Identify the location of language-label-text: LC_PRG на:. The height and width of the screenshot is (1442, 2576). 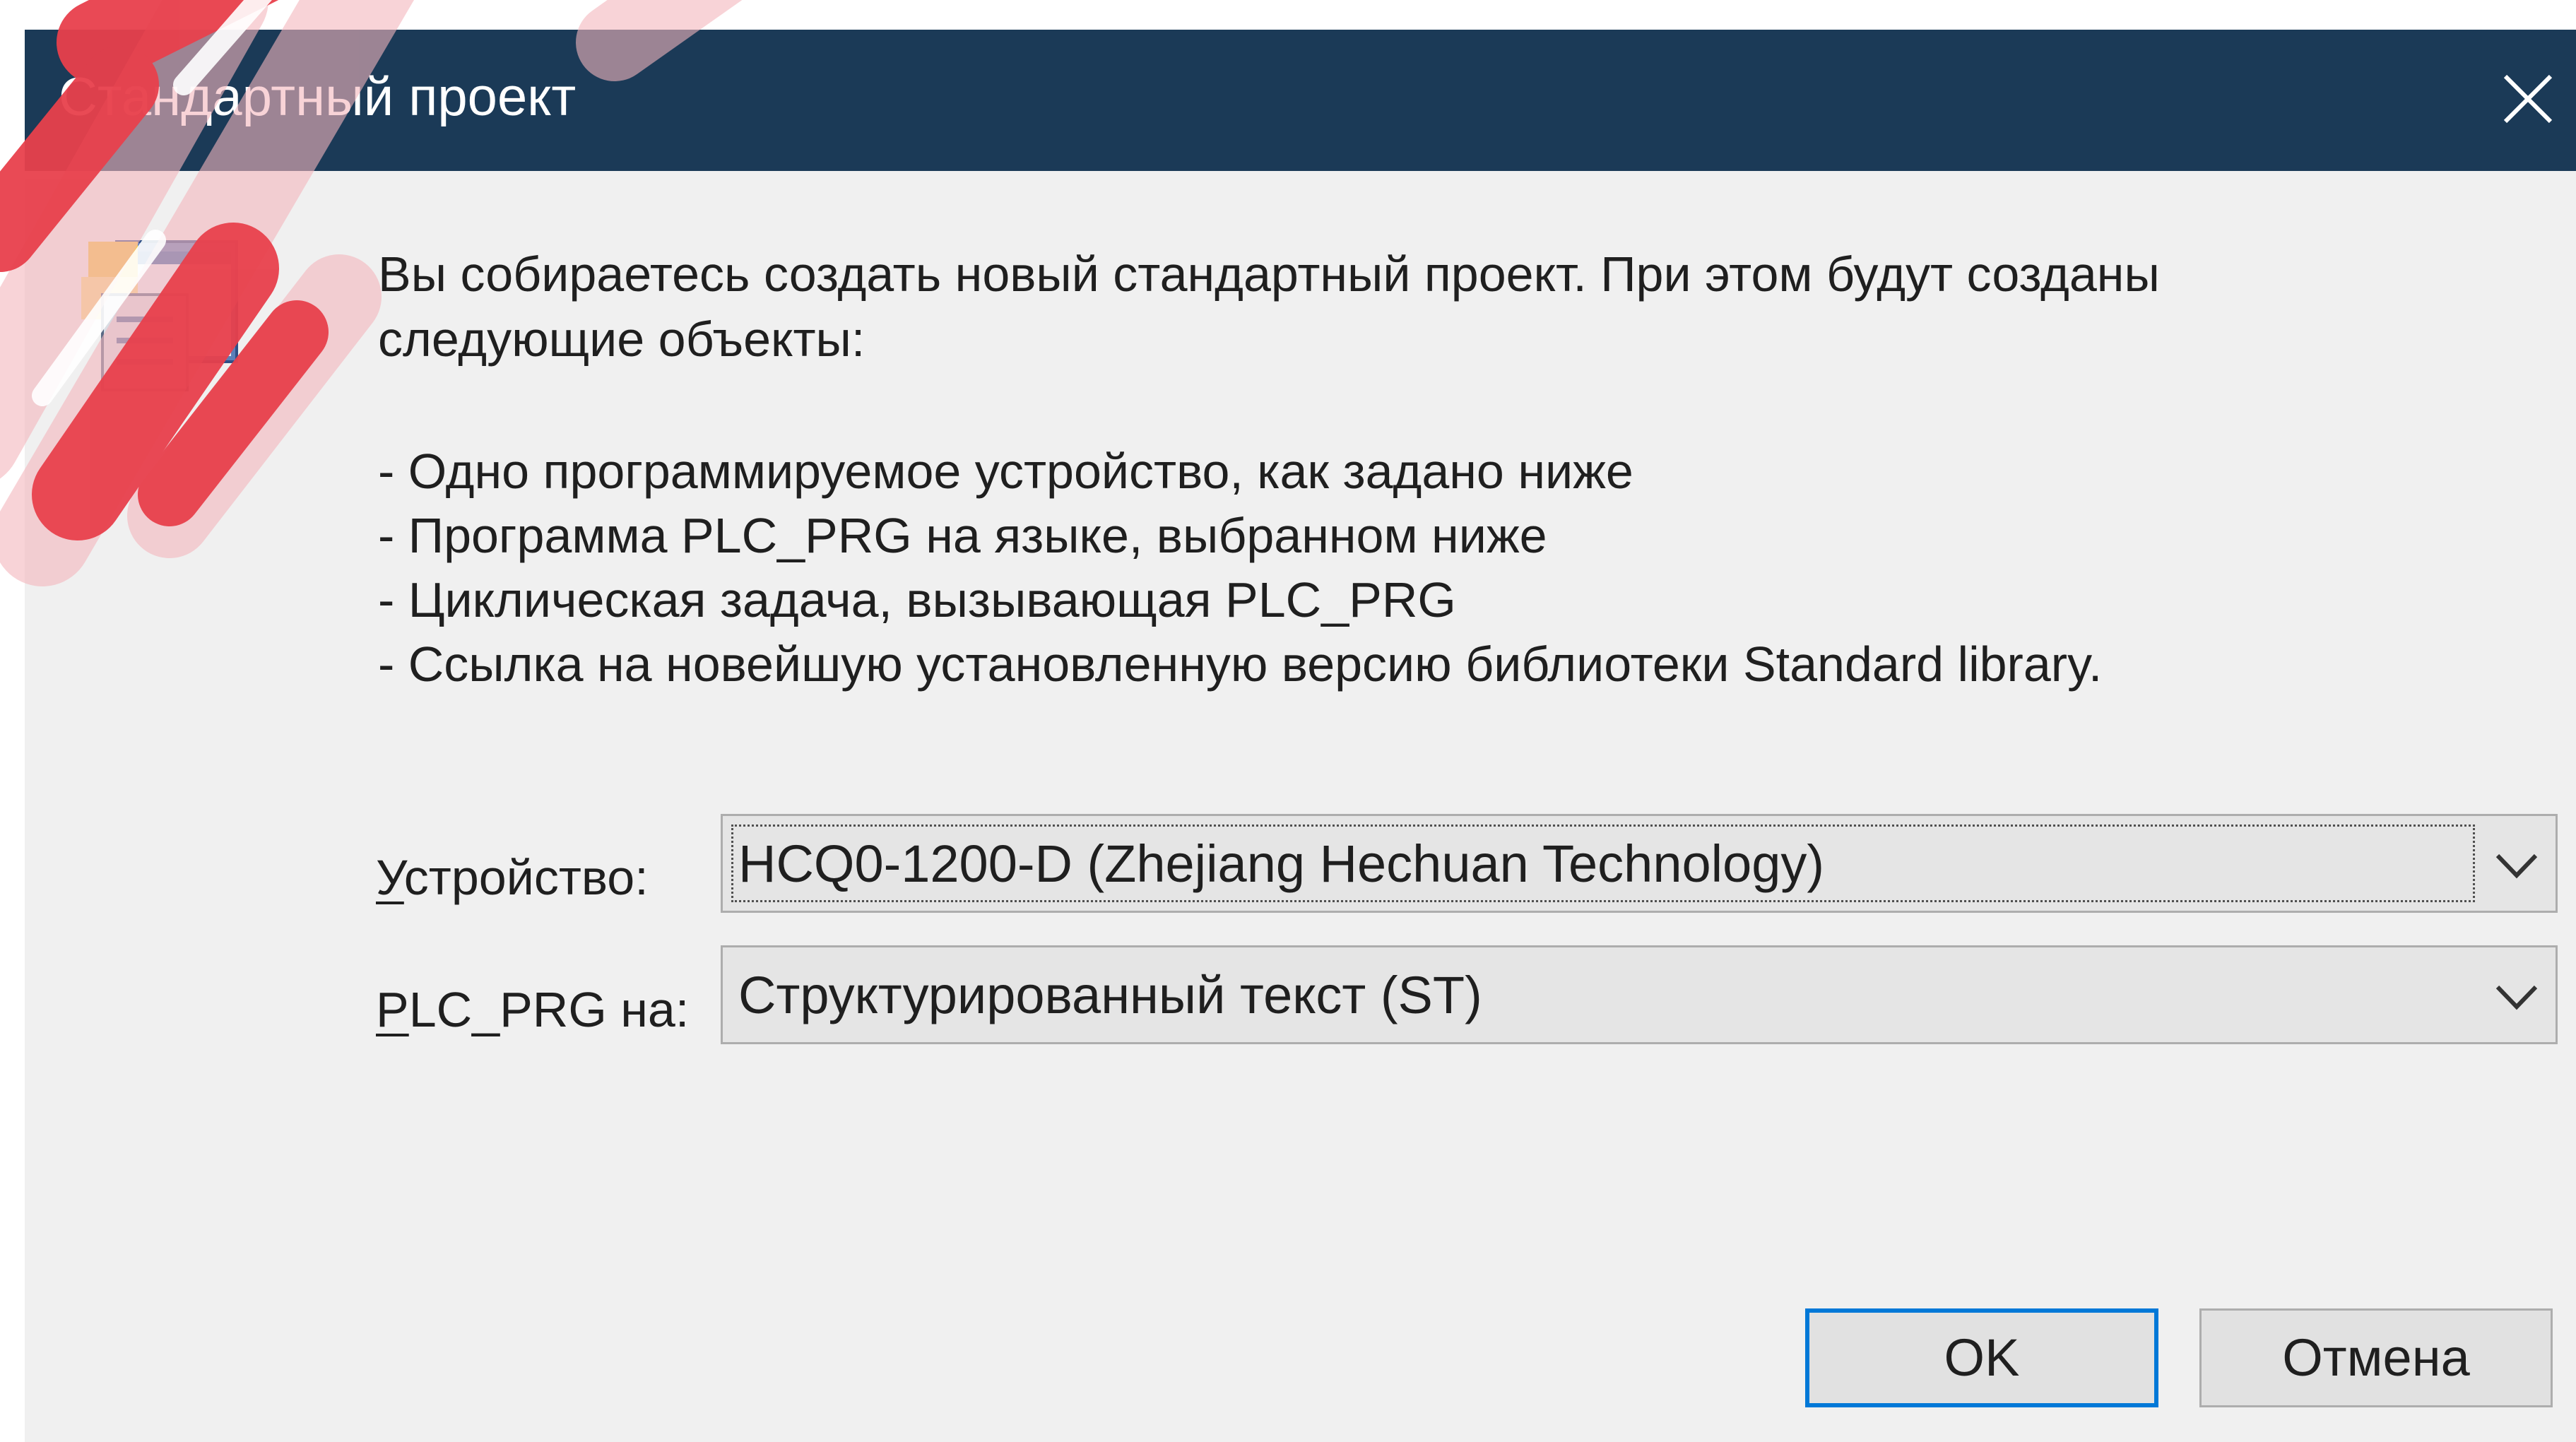
(549, 1009).